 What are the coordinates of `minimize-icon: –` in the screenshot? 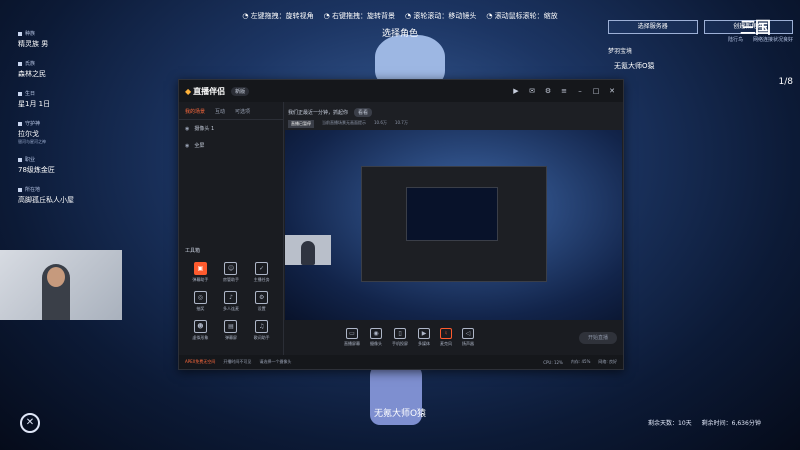 It's located at (580, 91).